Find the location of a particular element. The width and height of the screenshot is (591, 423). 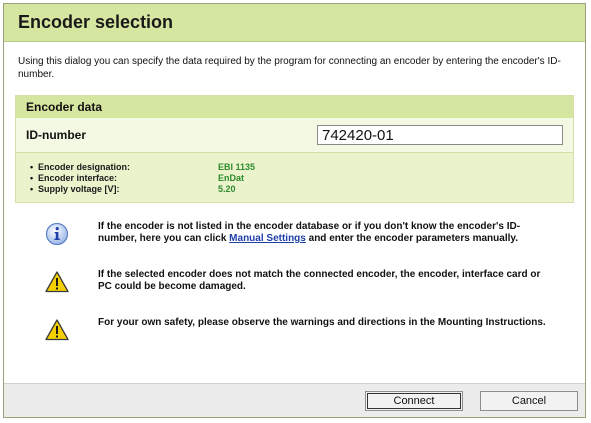

detail-row-voltage: • Supply voltage [V]: 5.20 is located at coordinates (296, 188).